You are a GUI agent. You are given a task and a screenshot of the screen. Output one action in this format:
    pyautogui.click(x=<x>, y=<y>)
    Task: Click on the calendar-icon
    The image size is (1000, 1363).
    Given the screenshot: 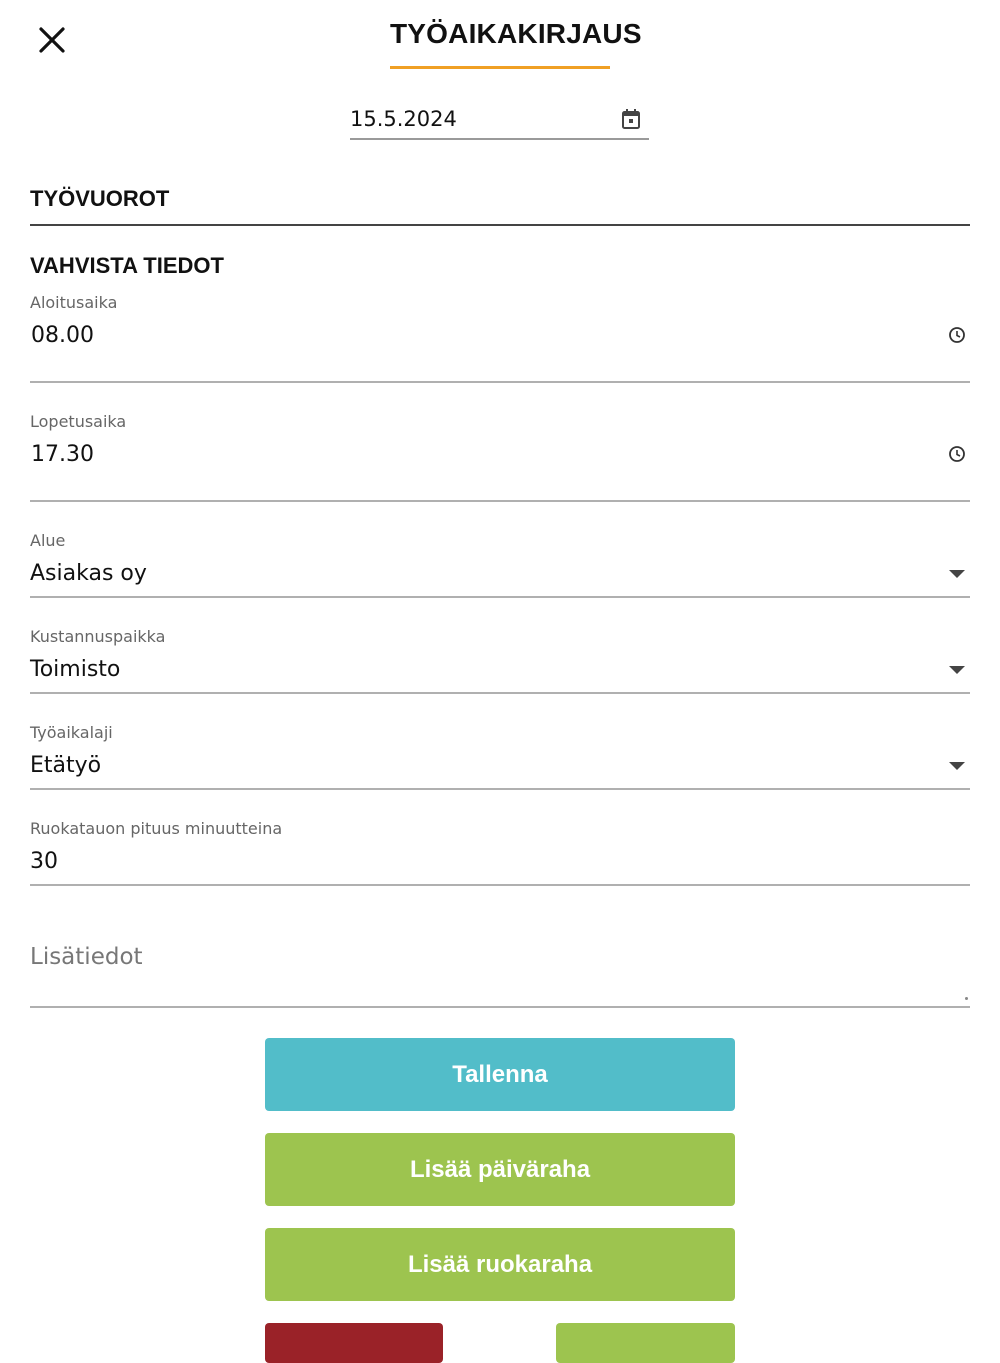 What is the action you would take?
    pyautogui.click(x=631, y=119)
    